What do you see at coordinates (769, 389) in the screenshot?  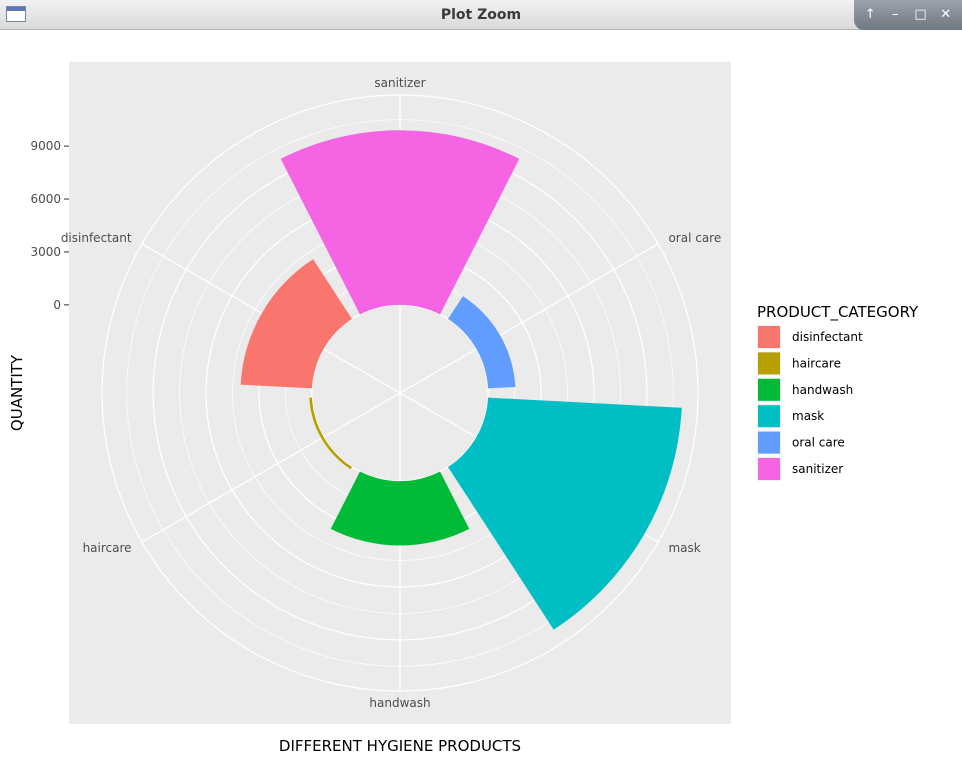 I see `legend-swatch-handwash` at bounding box center [769, 389].